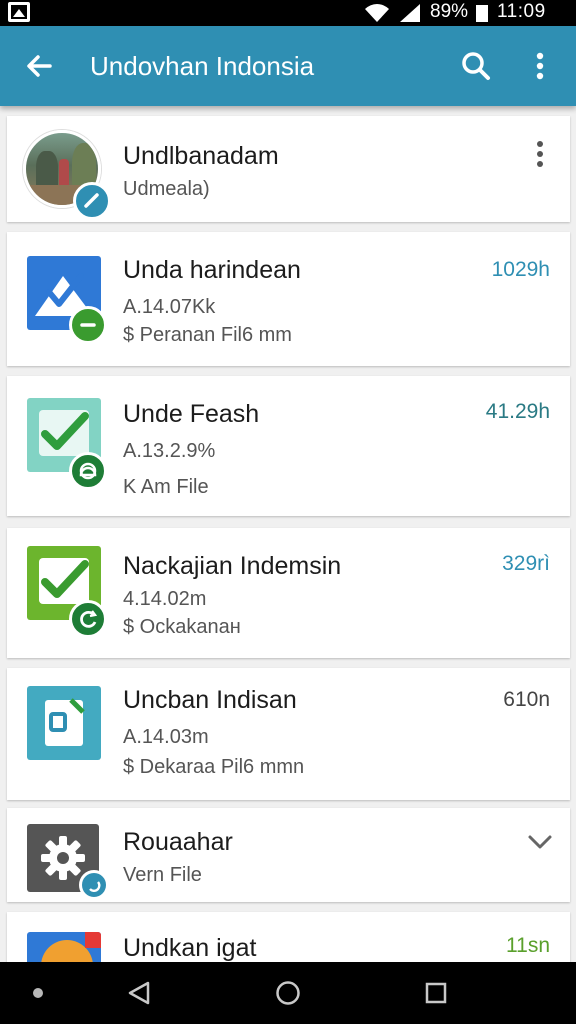  What do you see at coordinates (202, 66) in the screenshot?
I see `page-title: Undovhan Indonsia` at bounding box center [202, 66].